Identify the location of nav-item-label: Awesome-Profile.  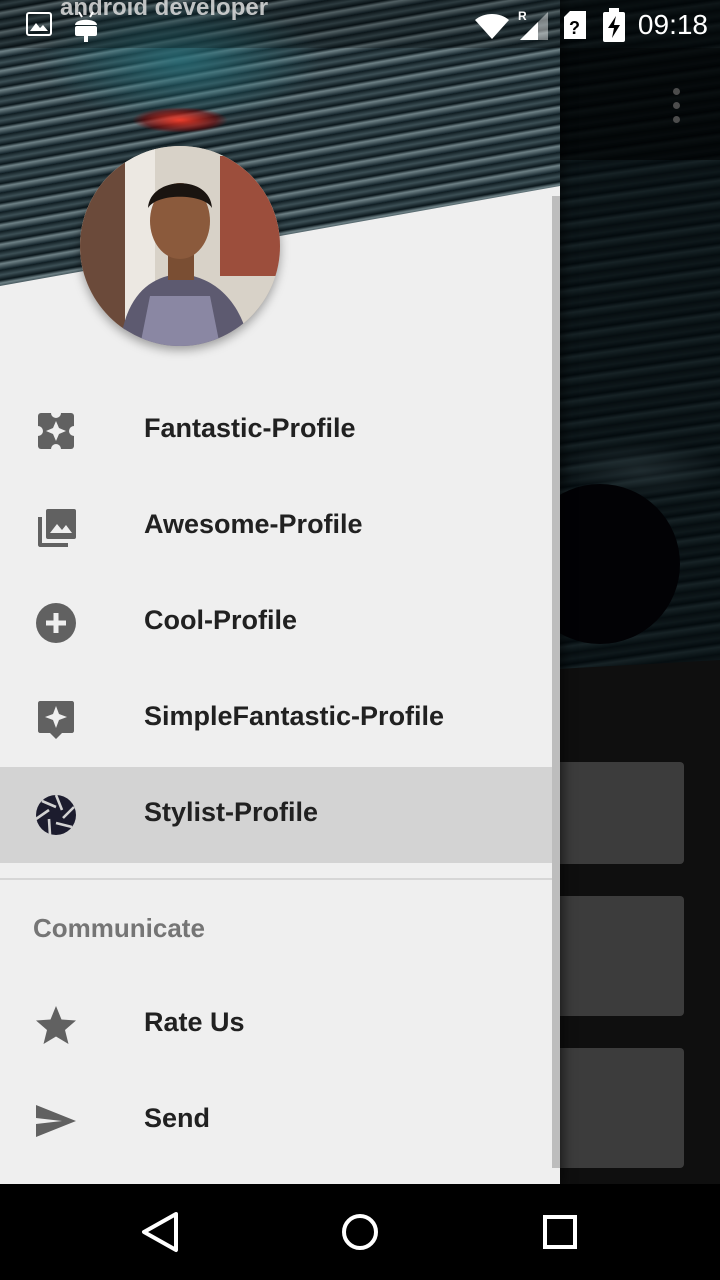
(253, 524).